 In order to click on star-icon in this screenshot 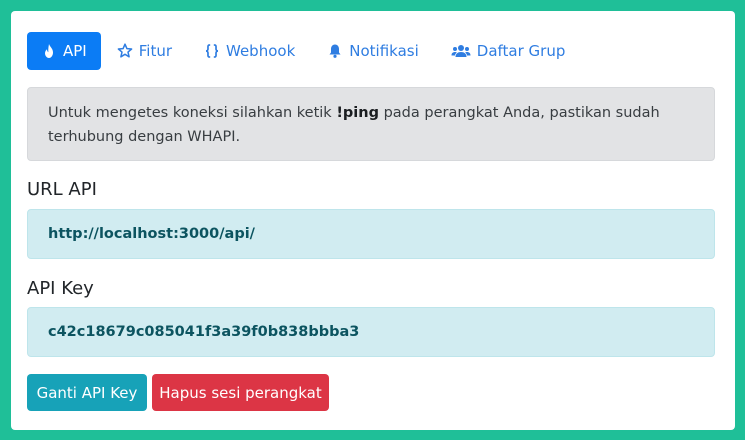, I will do `click(125, 51)`.